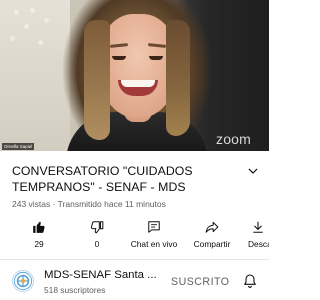 The width and height of the screenshot is (320, 300). I want to click on thumbs-down-icon, so click(97, 227).